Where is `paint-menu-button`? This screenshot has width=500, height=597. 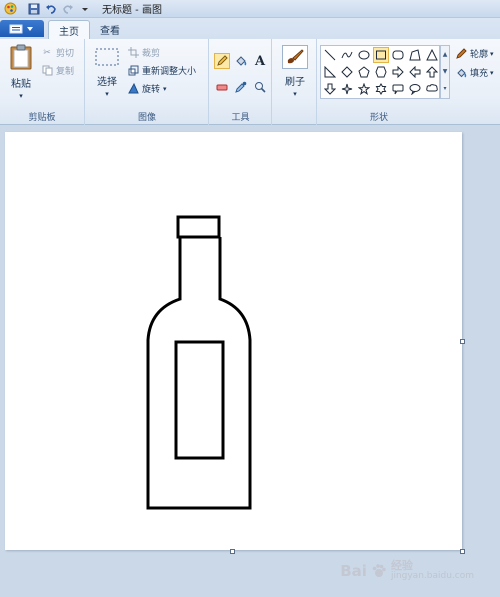 paint-menu-button is located at coordinates (22, 28).